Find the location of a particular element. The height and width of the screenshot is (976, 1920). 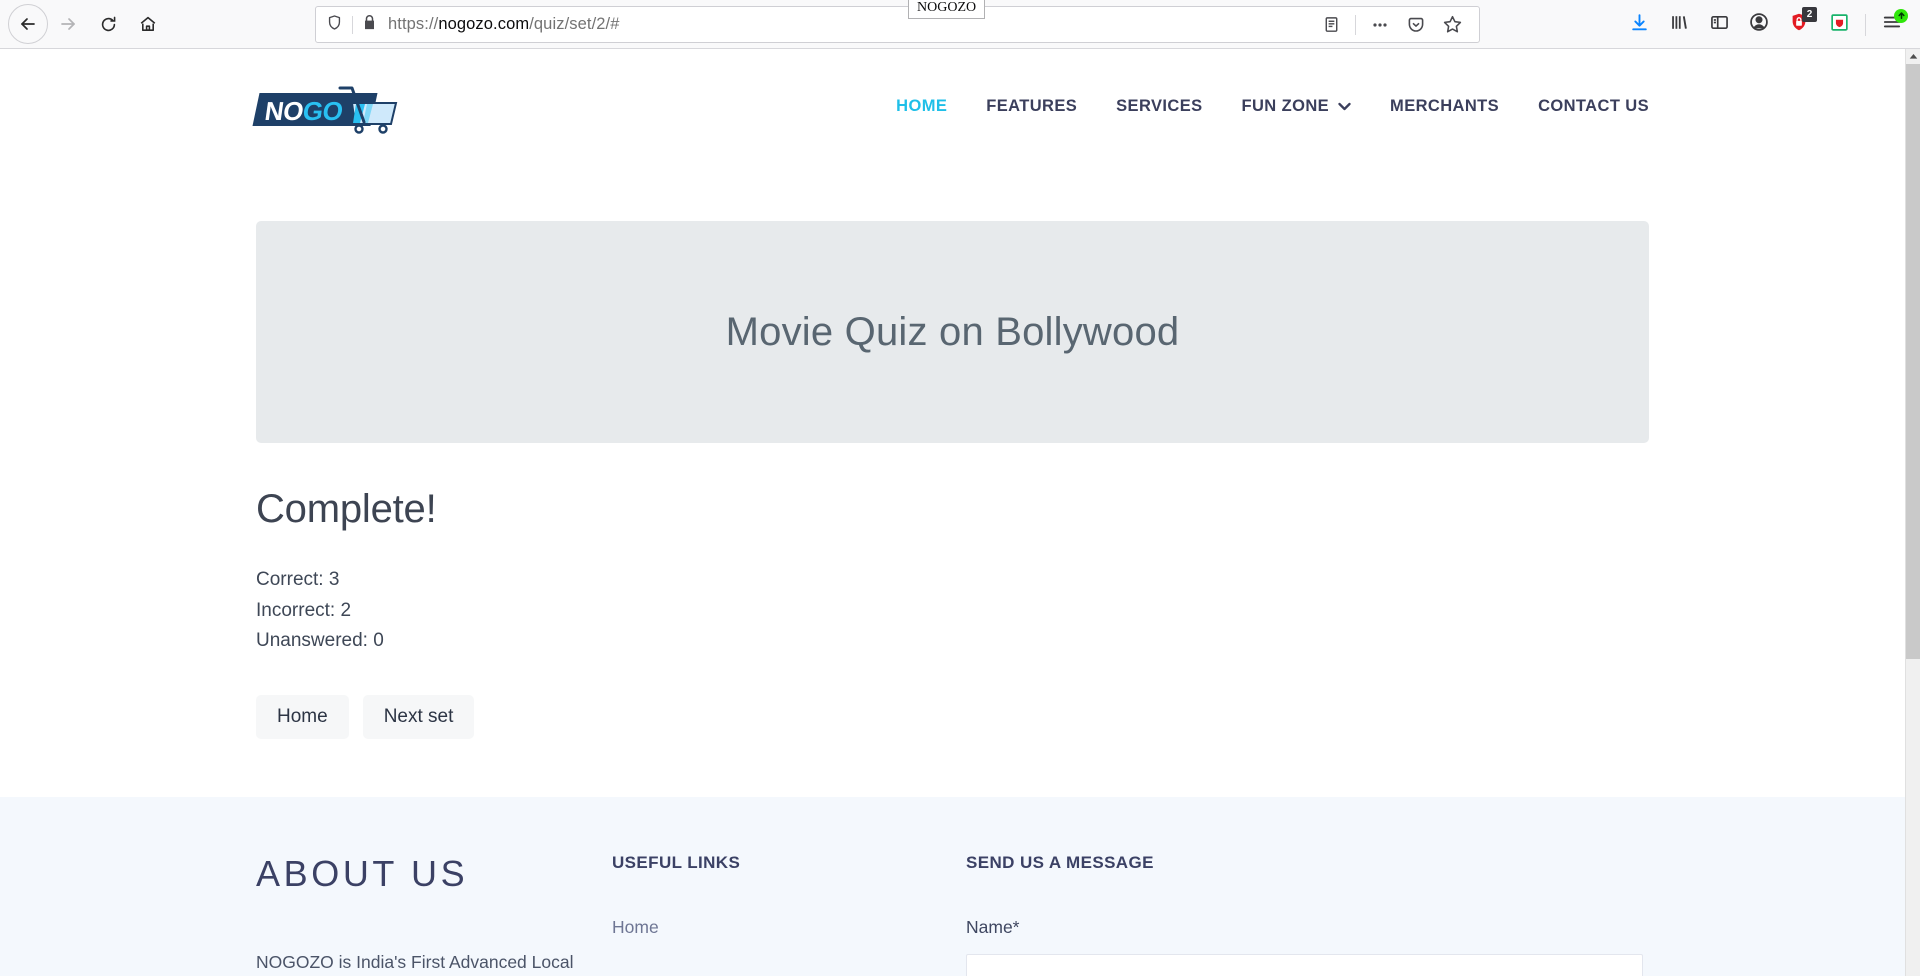

shield-icon is located at coordinates (334, 25).